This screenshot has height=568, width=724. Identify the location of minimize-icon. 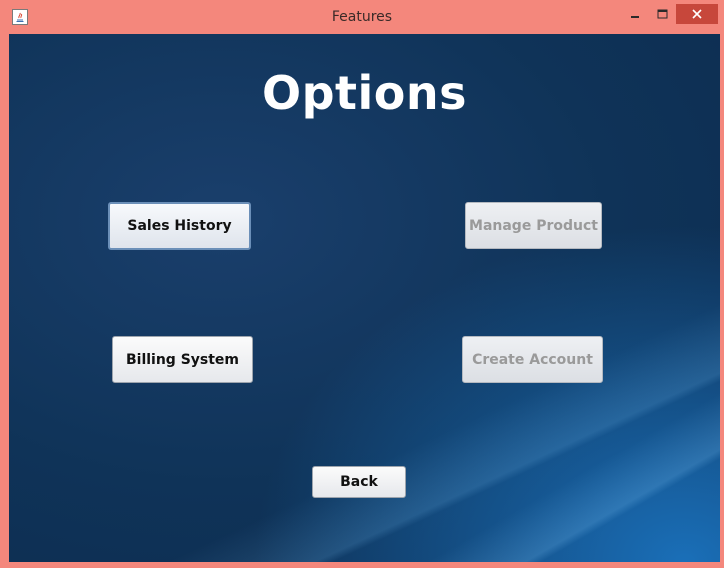
(635, 17).